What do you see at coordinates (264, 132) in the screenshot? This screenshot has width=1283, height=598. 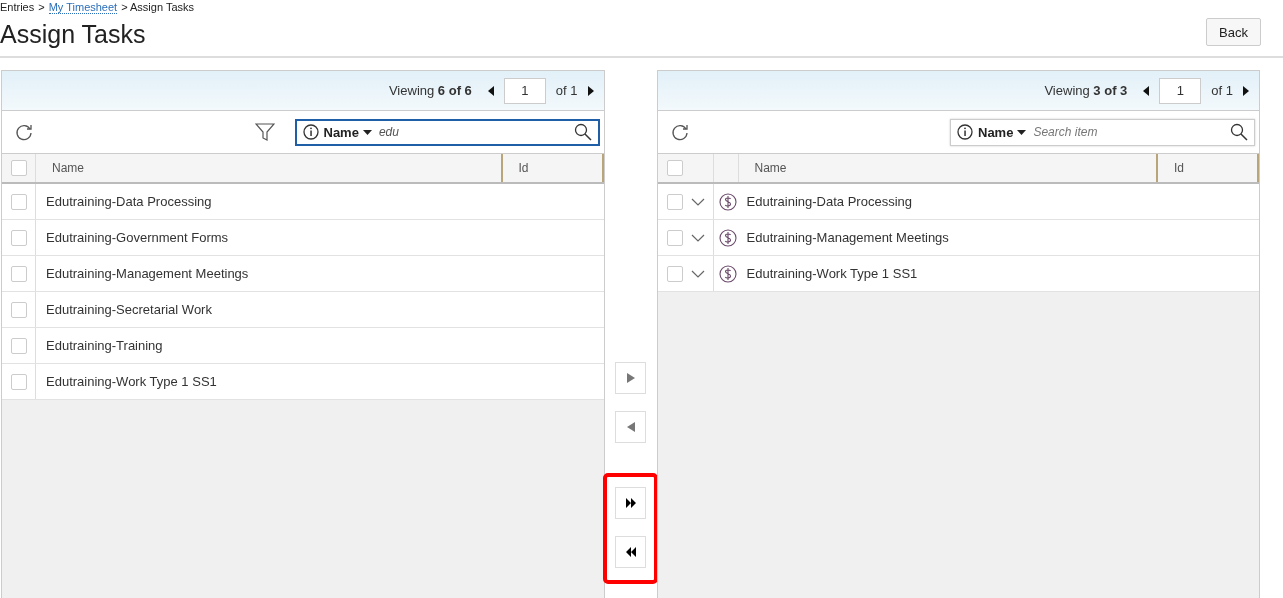 I see `filter-icon` at bounding box center [264, 132].